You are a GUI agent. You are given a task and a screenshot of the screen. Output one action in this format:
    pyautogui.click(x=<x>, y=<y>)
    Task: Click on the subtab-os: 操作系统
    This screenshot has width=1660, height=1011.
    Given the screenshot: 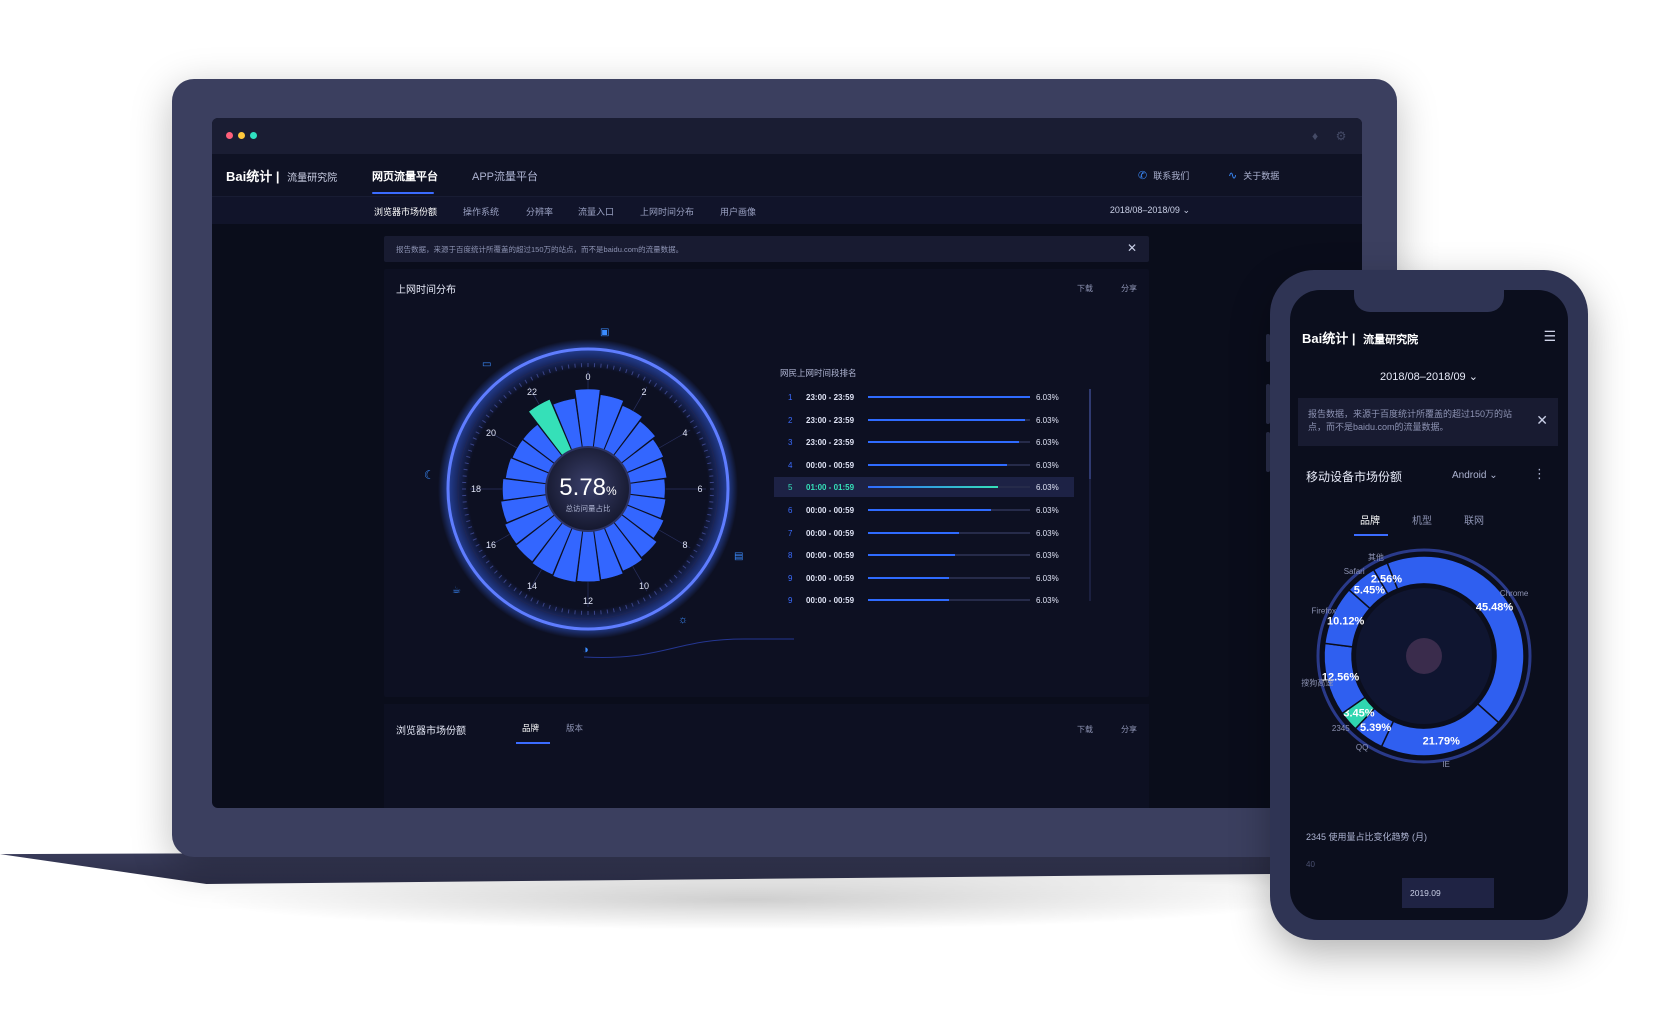 What is the action you would take?
    pyautogui.click(x=481, y=211)
    